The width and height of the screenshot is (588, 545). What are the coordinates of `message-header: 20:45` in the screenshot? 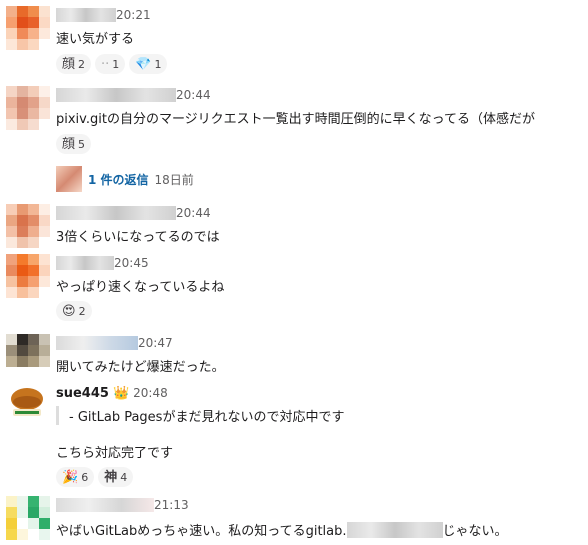 It's located at (102, 263).